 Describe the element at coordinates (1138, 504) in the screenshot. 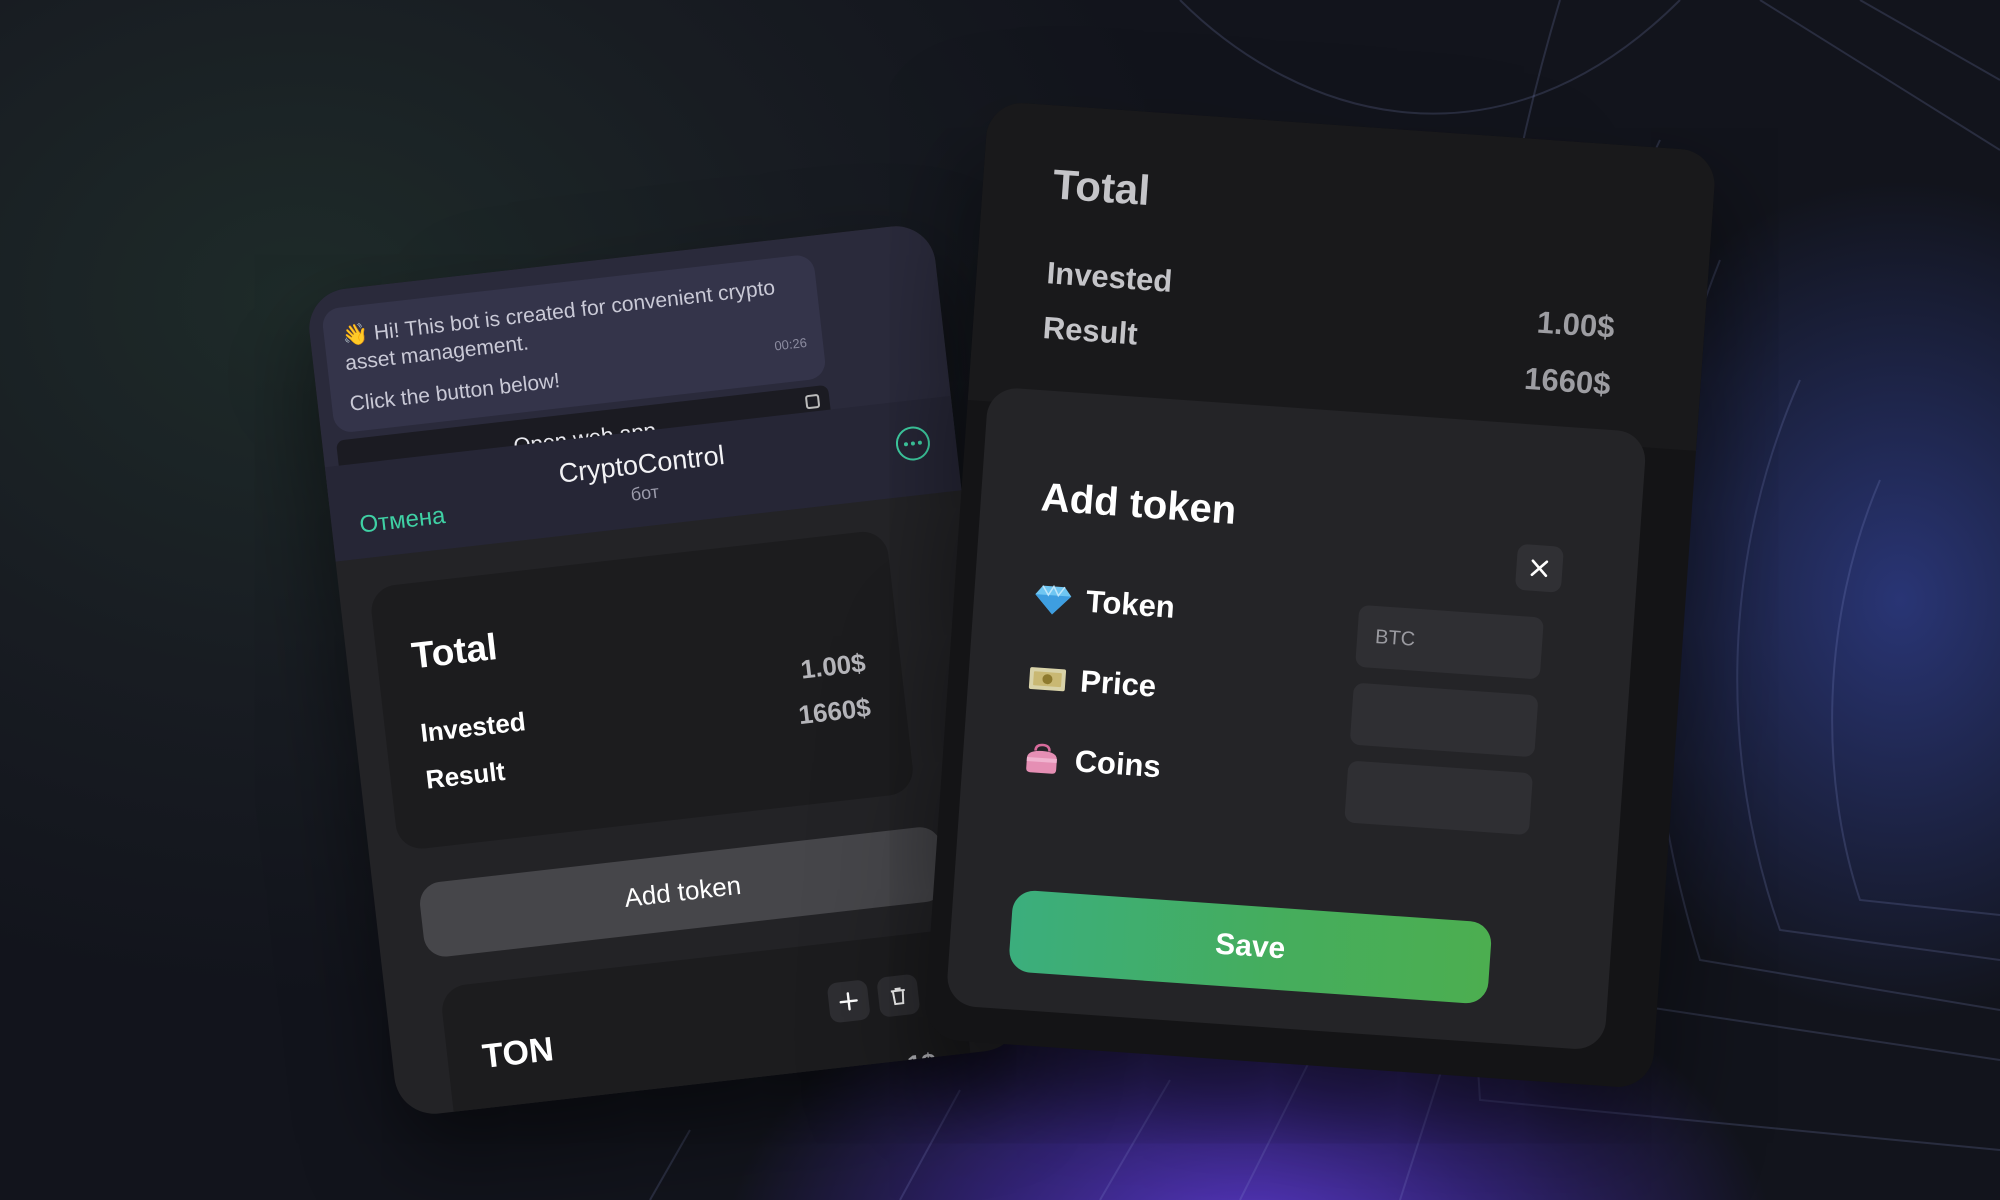

I see `sheet-title: Add token` at that location.